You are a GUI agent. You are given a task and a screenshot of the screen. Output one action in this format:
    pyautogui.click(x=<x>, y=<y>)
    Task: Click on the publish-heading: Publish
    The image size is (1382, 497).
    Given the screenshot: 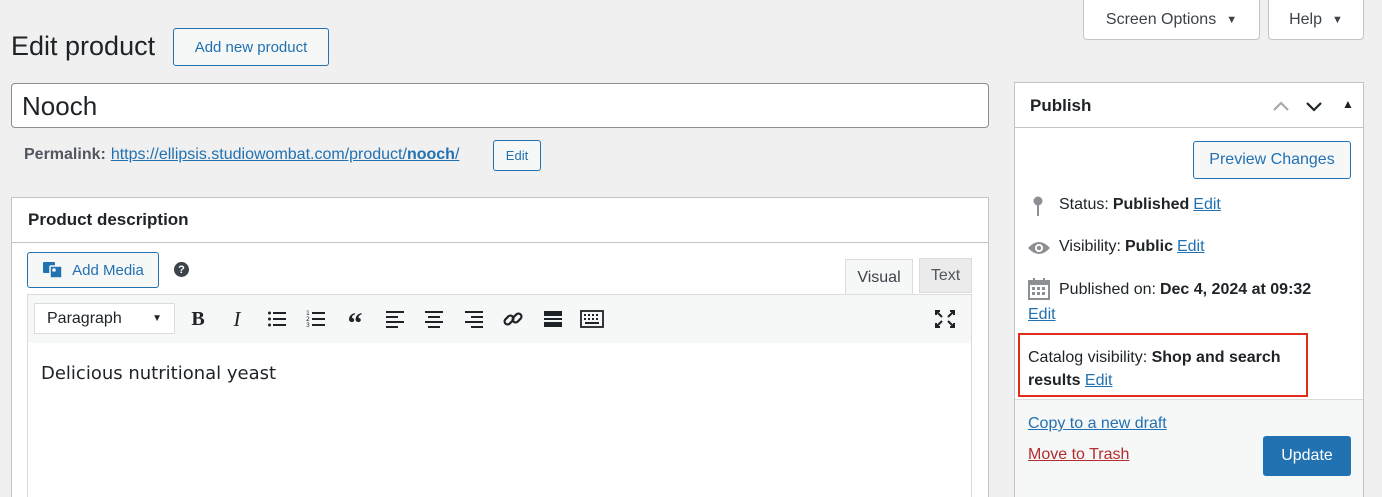 What is the action you would take?
    pyautogui.click(x=1061, y=105)
    